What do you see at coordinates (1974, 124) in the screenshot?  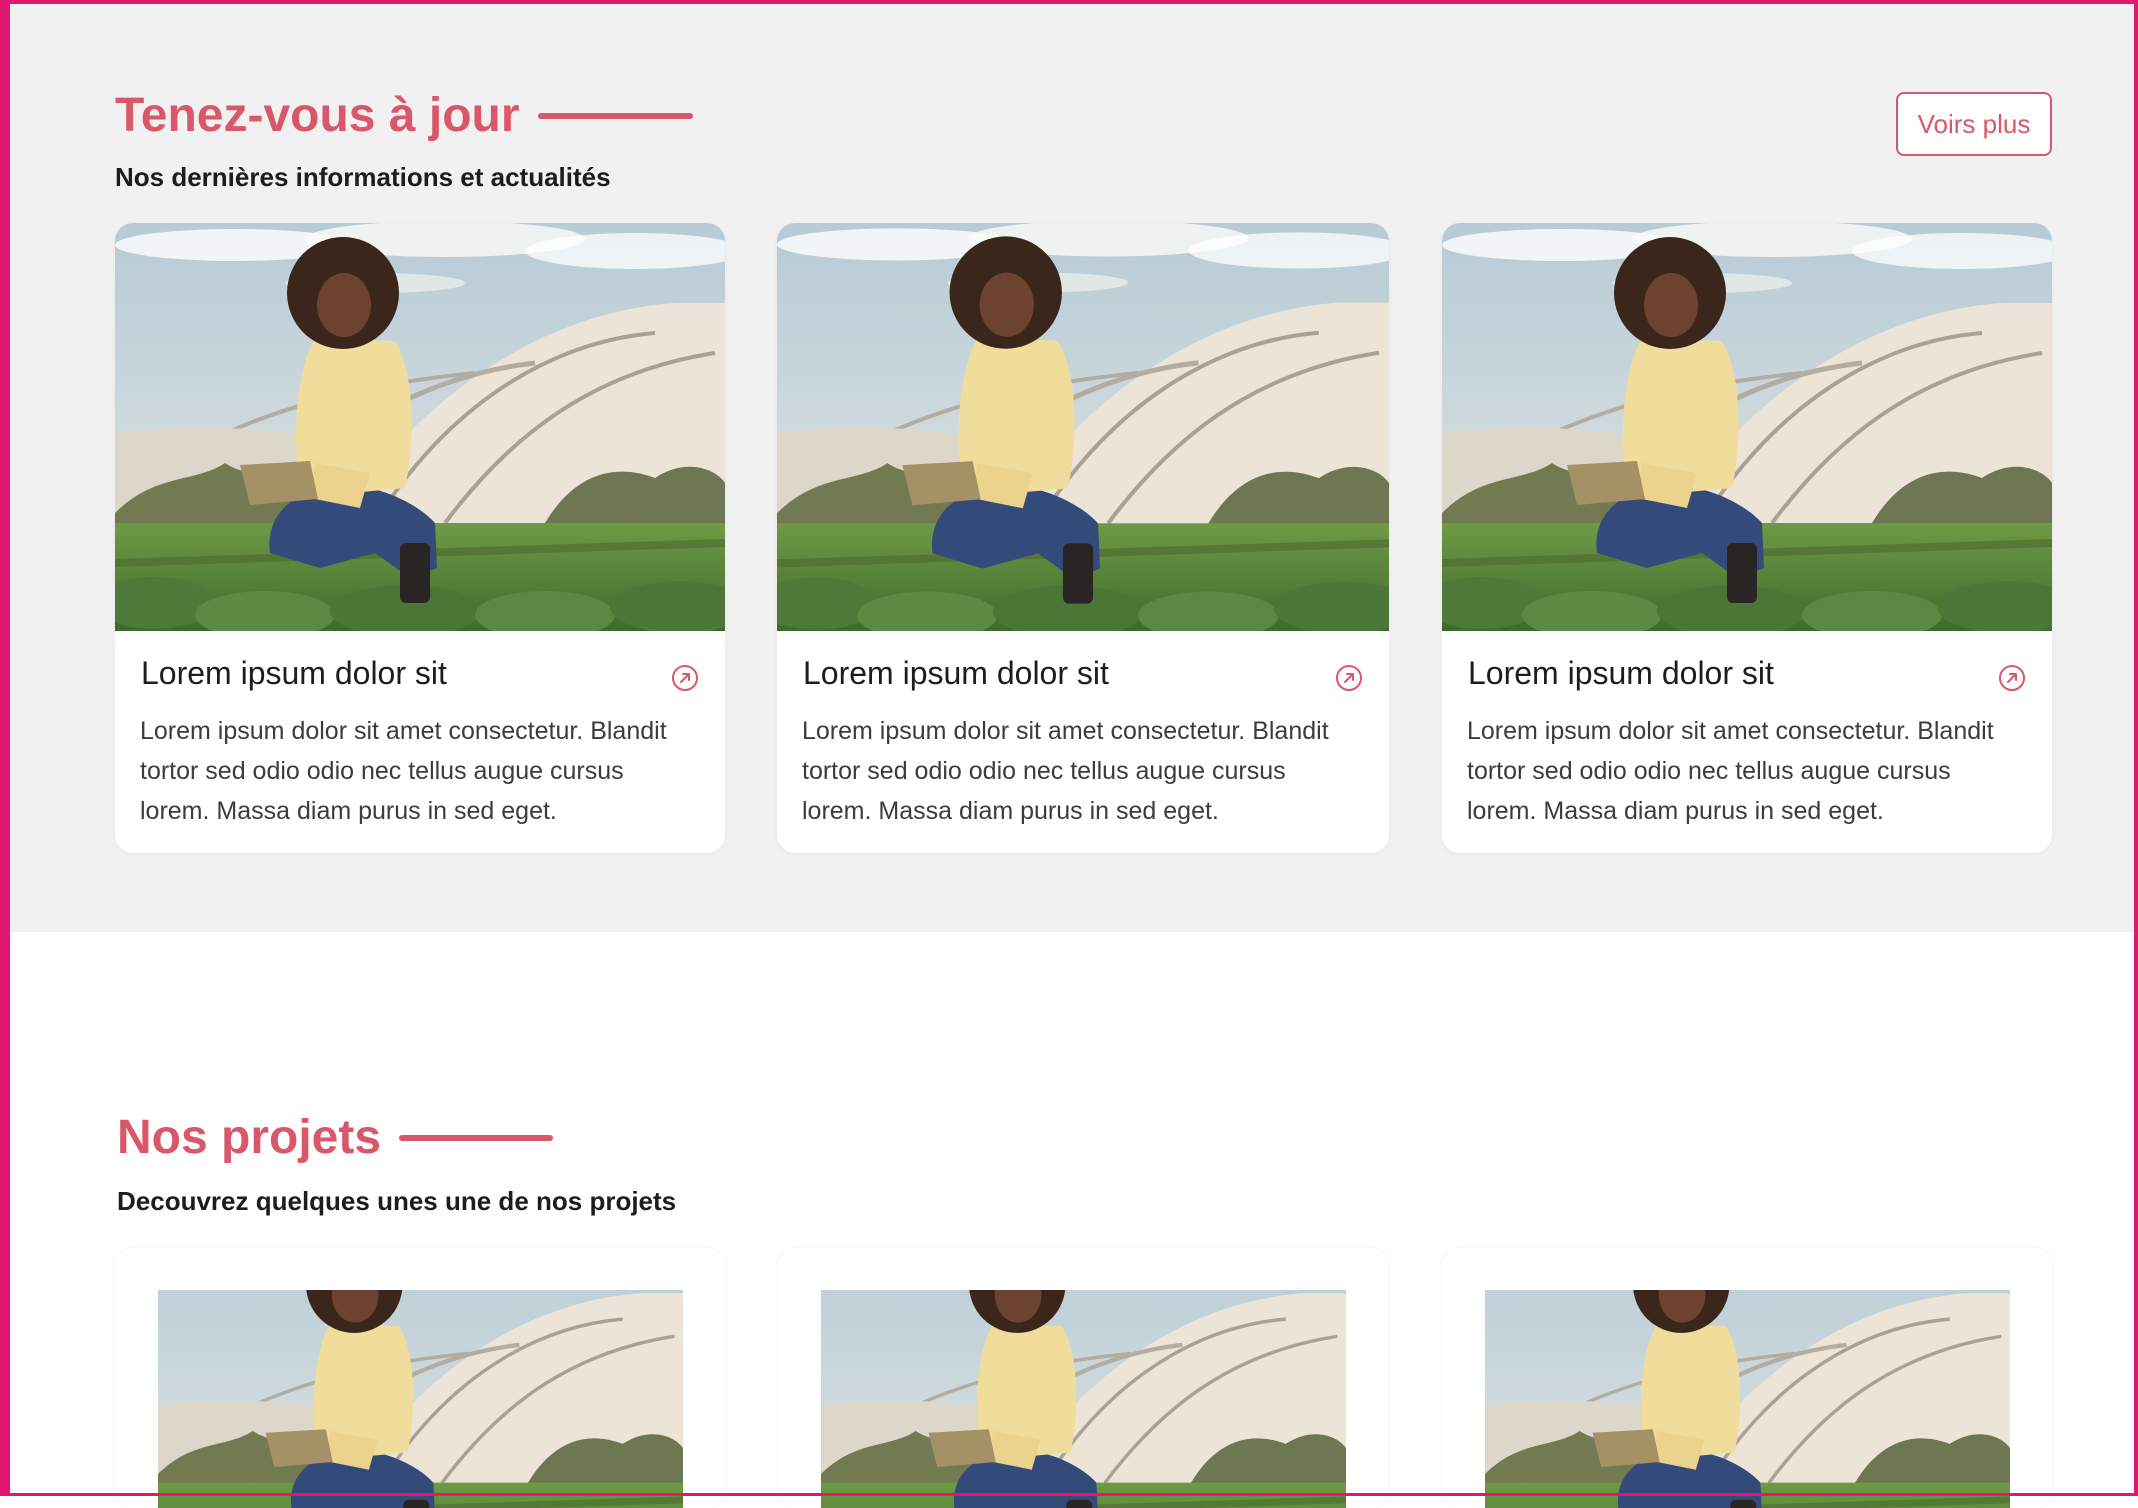 I see `see-more-button: Voirs plus` at bounding box center [1974, 124].